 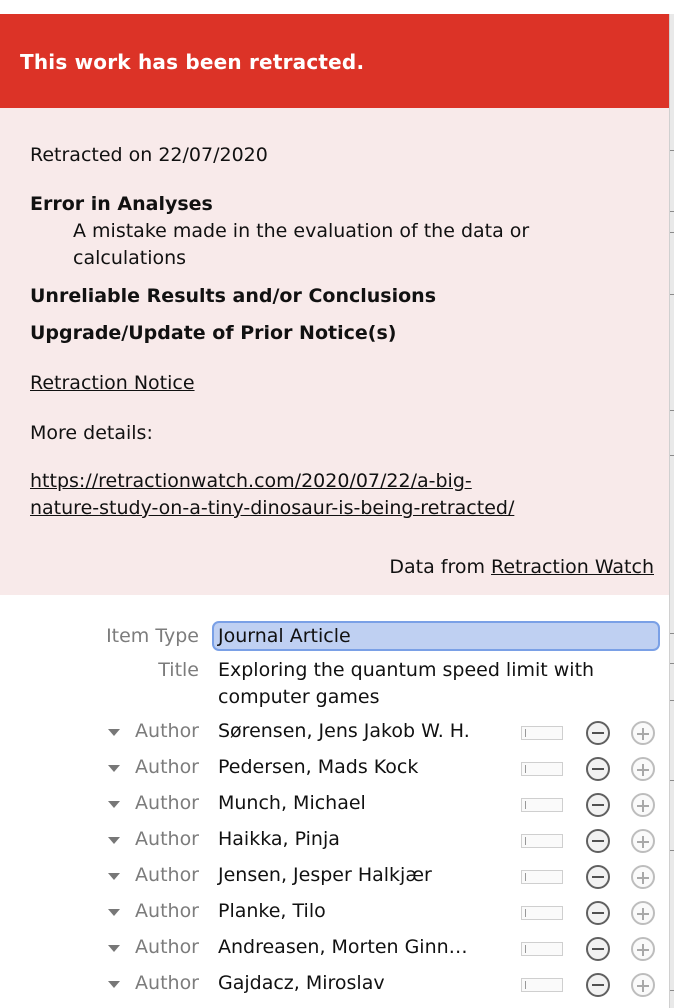 I want to click on more-details-label: More details:, so click(x=91, y=433).